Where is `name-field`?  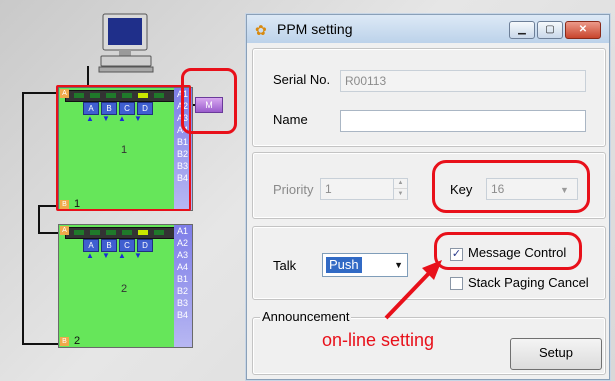 name-field is located at coordinates (463, 121).